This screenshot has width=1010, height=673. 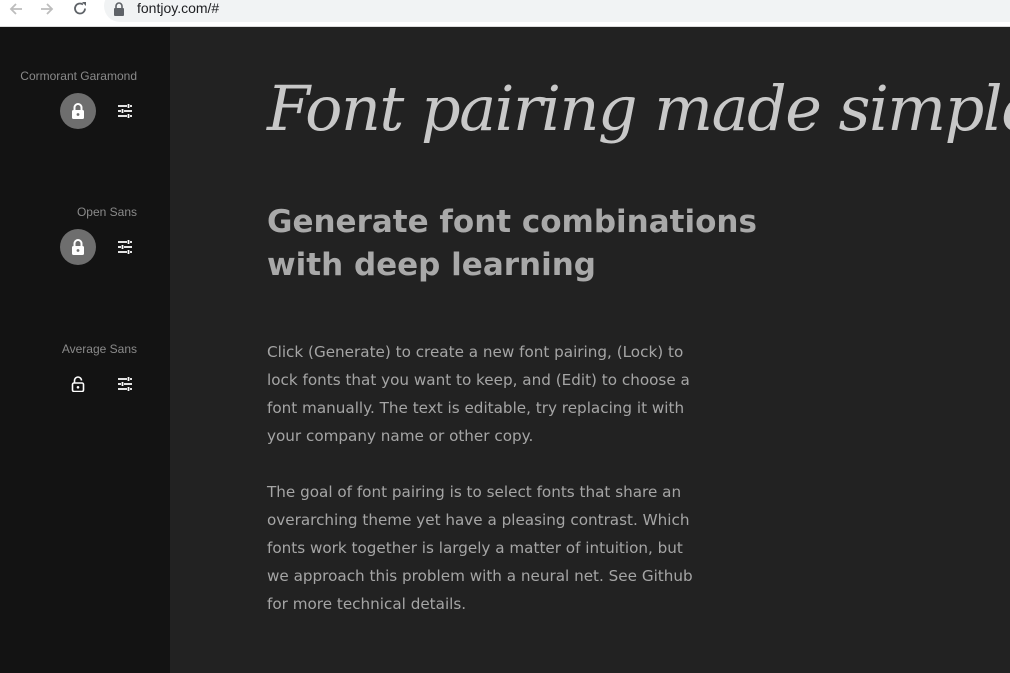 What do you see at coordinates (16, 9) in the screenshot?
I see `back-arrow-icon` at bounding box center [16, 9].